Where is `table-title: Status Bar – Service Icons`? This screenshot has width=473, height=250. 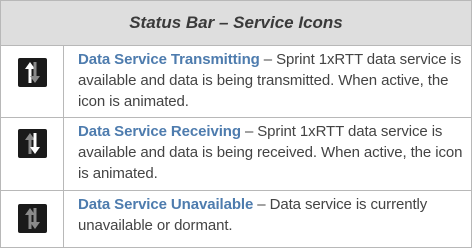
table-title: Status Bar – Service Icons is located at coordinates (236, 22).